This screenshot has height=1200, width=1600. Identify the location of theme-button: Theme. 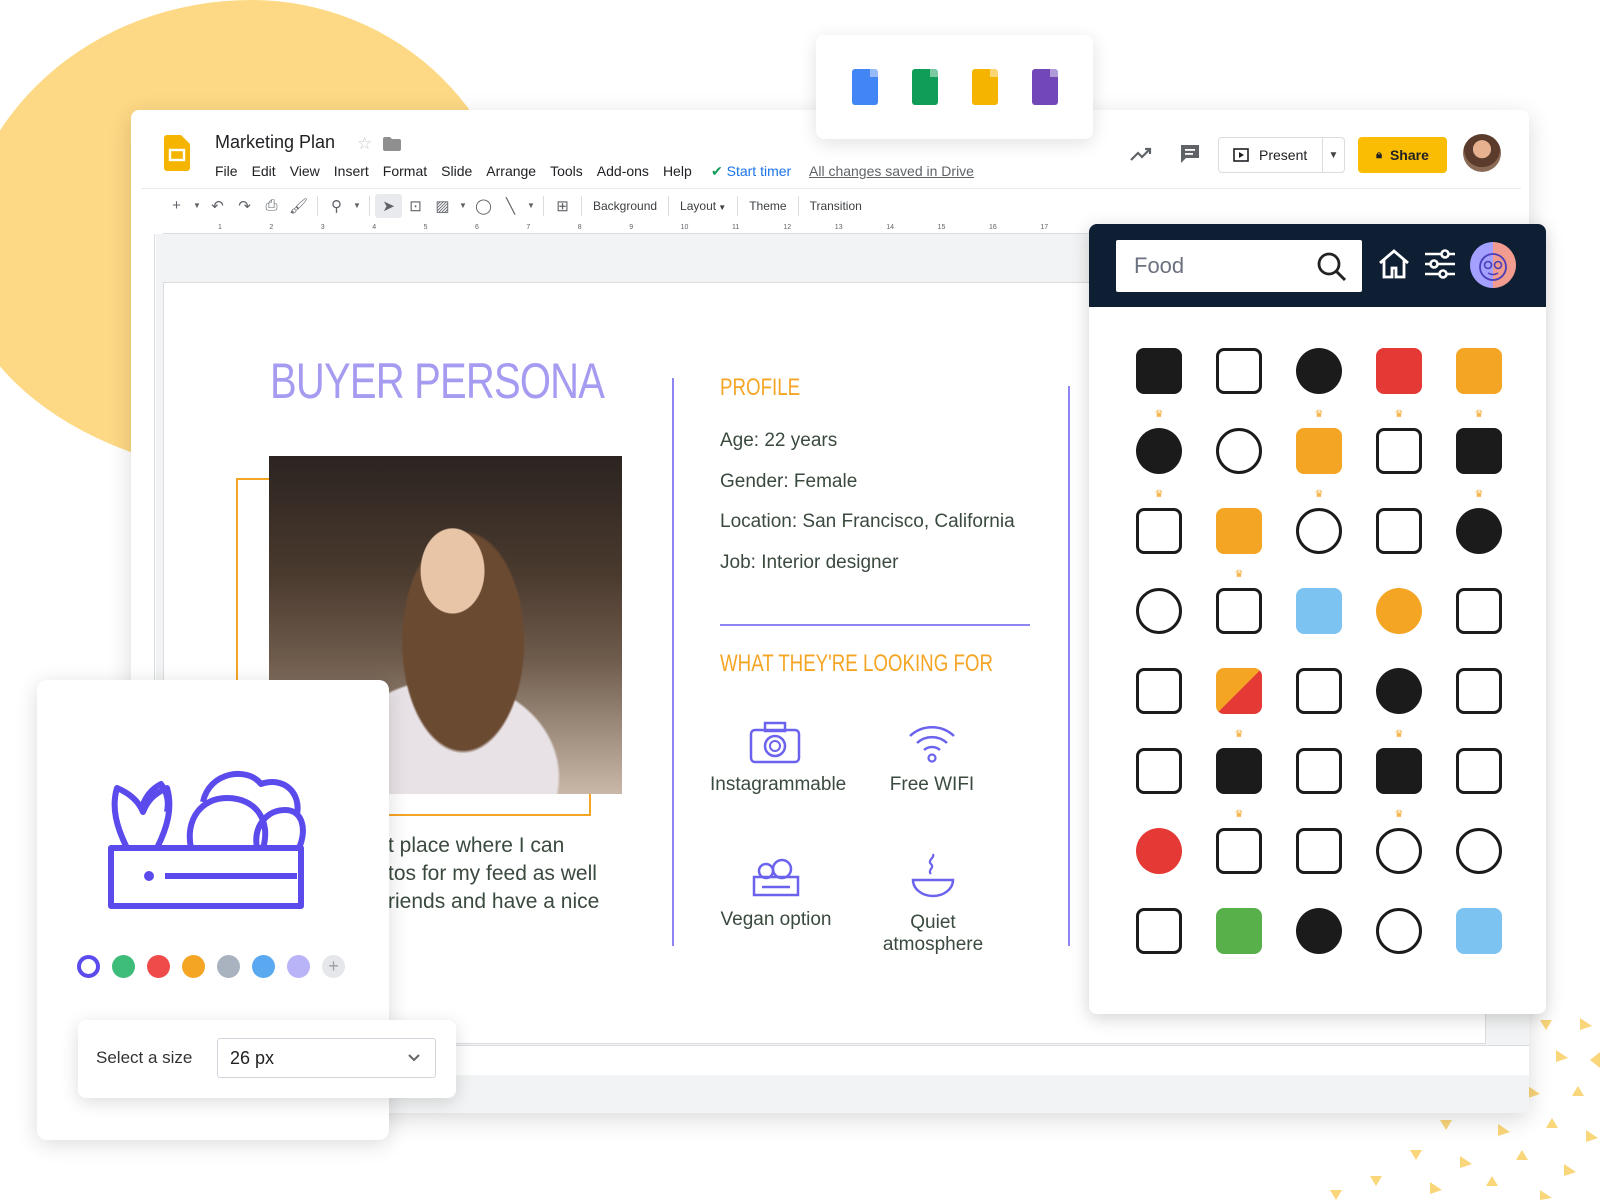
(767, 206).